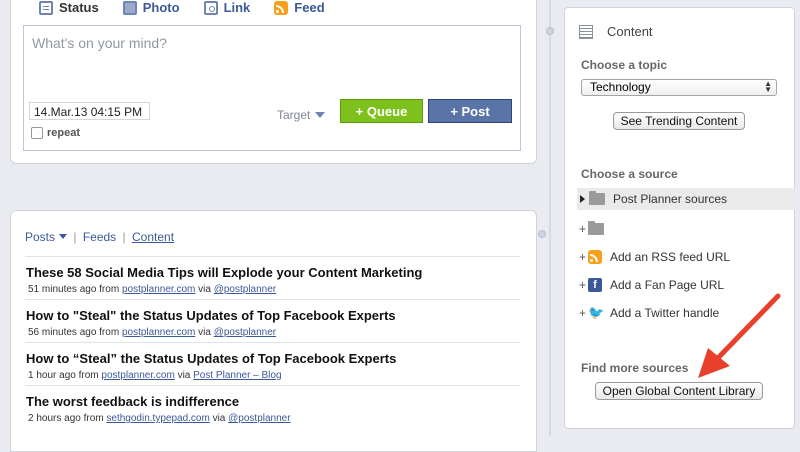  Describe the element at coordinates (63, 375) in the screenshot. I see `post-time: 1 hour ago from` at that location.